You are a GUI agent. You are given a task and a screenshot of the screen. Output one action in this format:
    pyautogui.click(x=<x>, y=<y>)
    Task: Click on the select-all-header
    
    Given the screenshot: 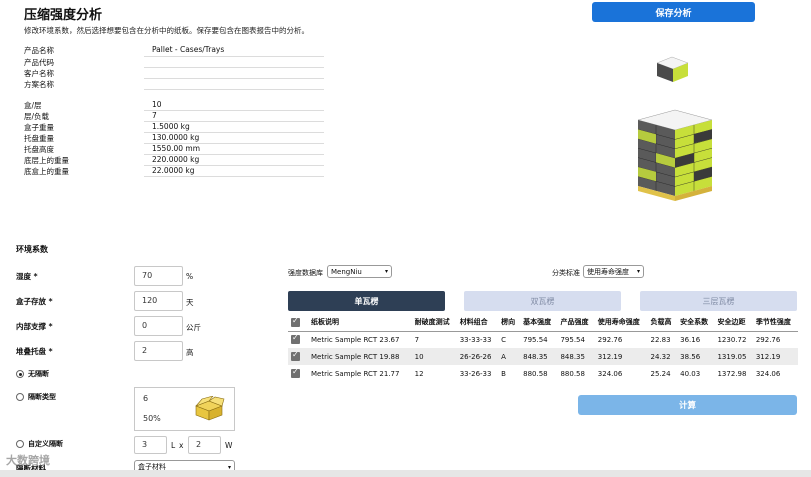 What is the action you would take?
    pyautogui.click(x=298, y=323)
    